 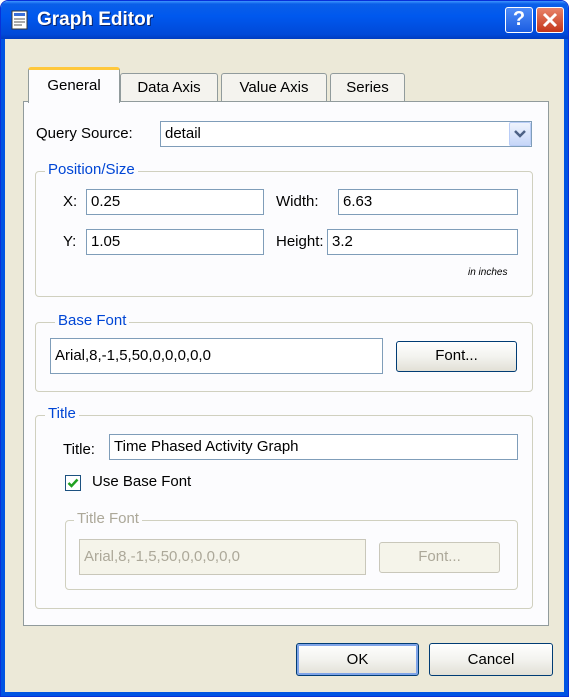 What do you see at coordinates (70, 201) in the screenshot?
I see `x-label: X:` at bounding box center [70, 201].